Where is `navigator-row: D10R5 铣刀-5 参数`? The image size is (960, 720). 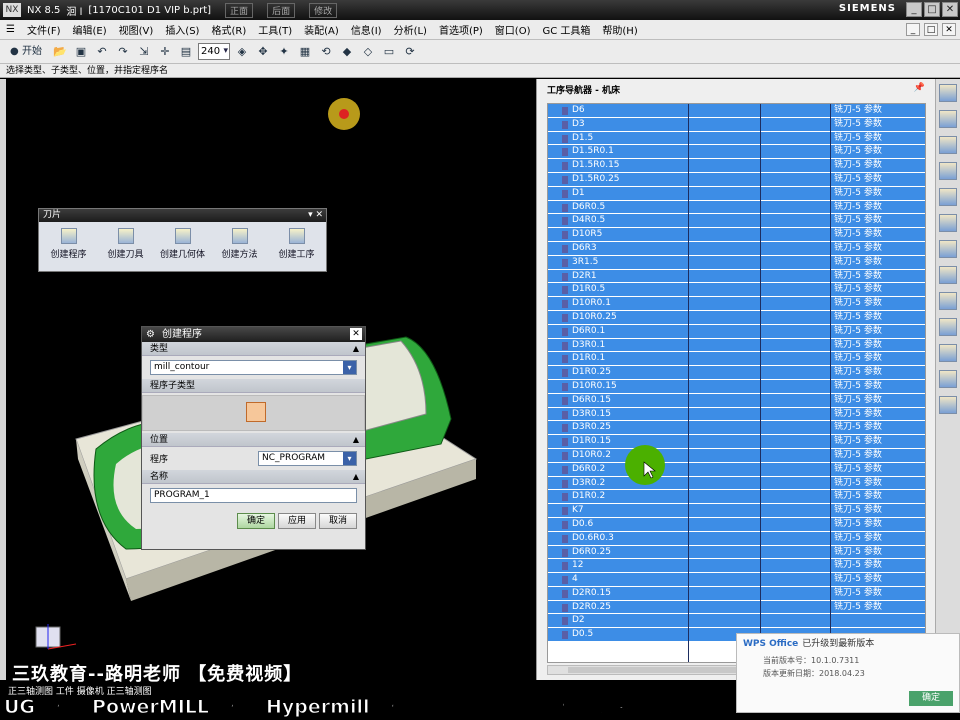
navigator-row: D10R5 铣刀-5 参数 is located at coordinates (736, 235).